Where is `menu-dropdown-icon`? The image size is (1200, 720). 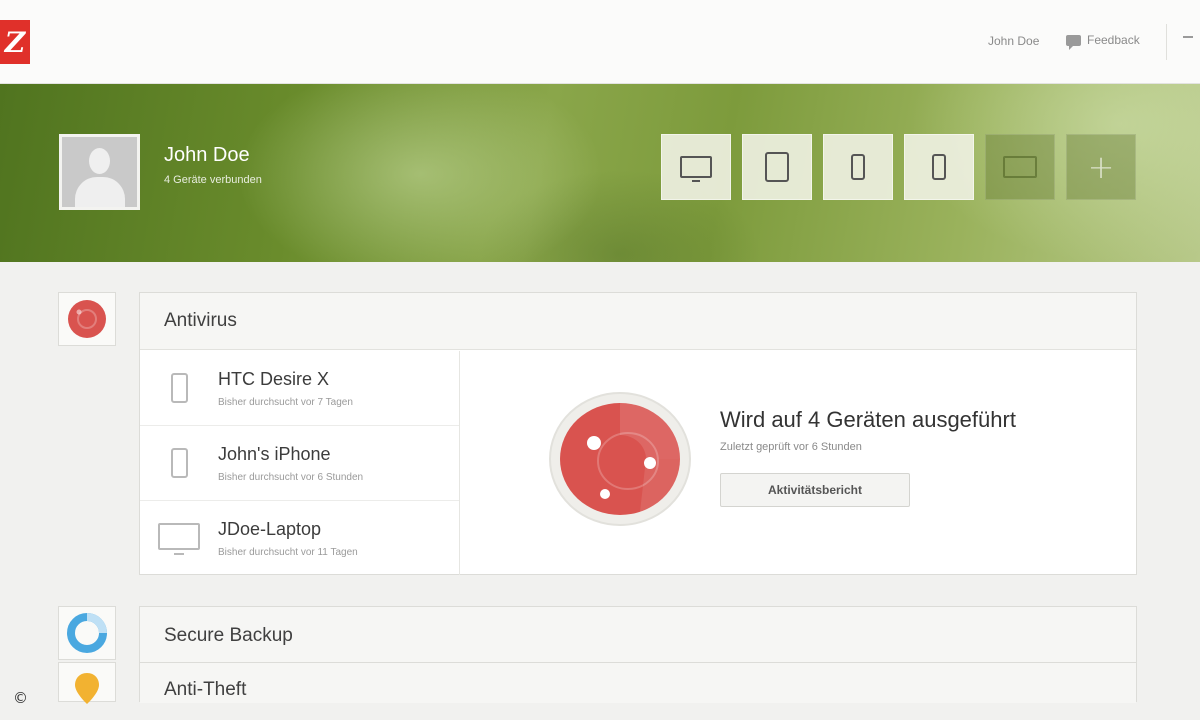 menu-dropdown-icon is located at coordinates (1188, 39).